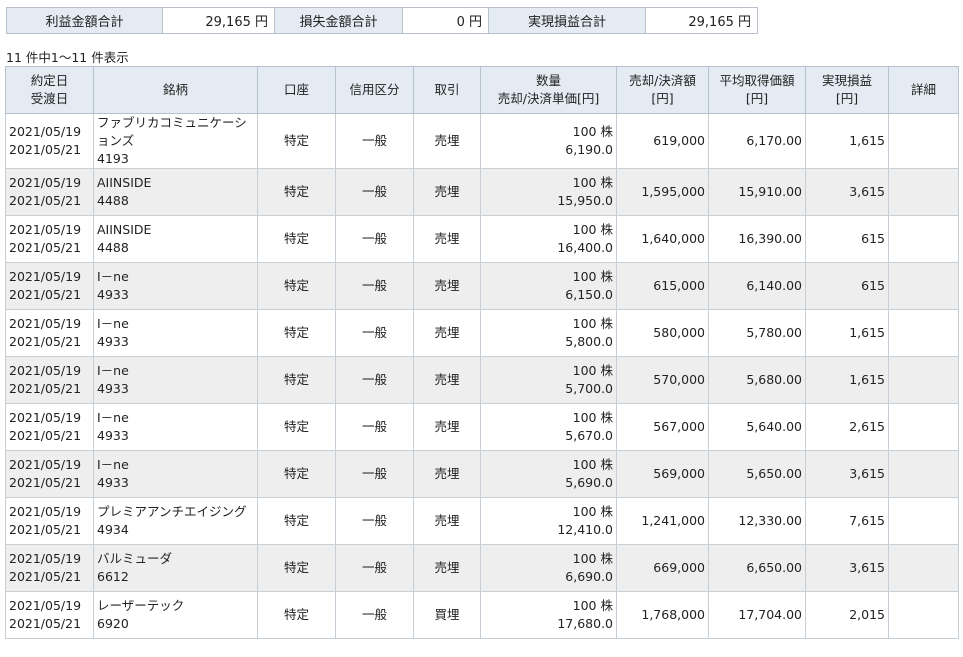  What do you see at coordinates (662, 474) in the screenshot?
I see `cell-amount: 569,000` at bounding box center [662, 474].